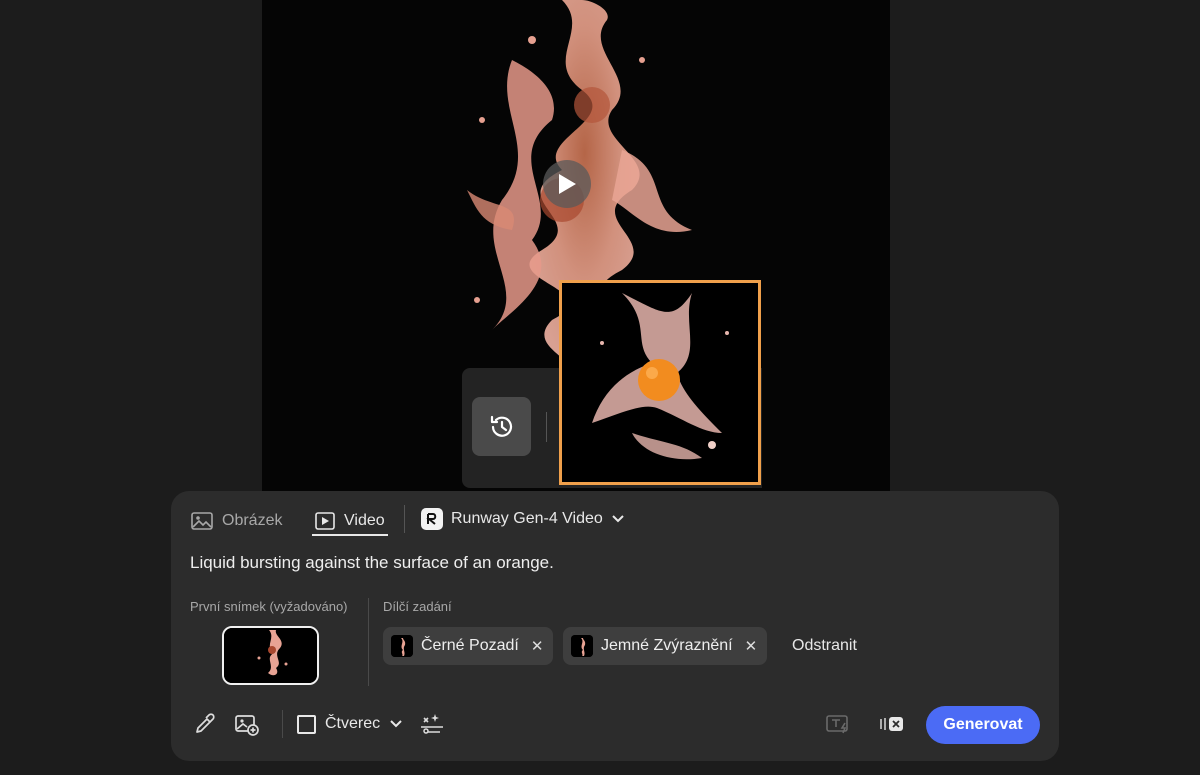  I want to click on first-frame-image, so click(270, 655).